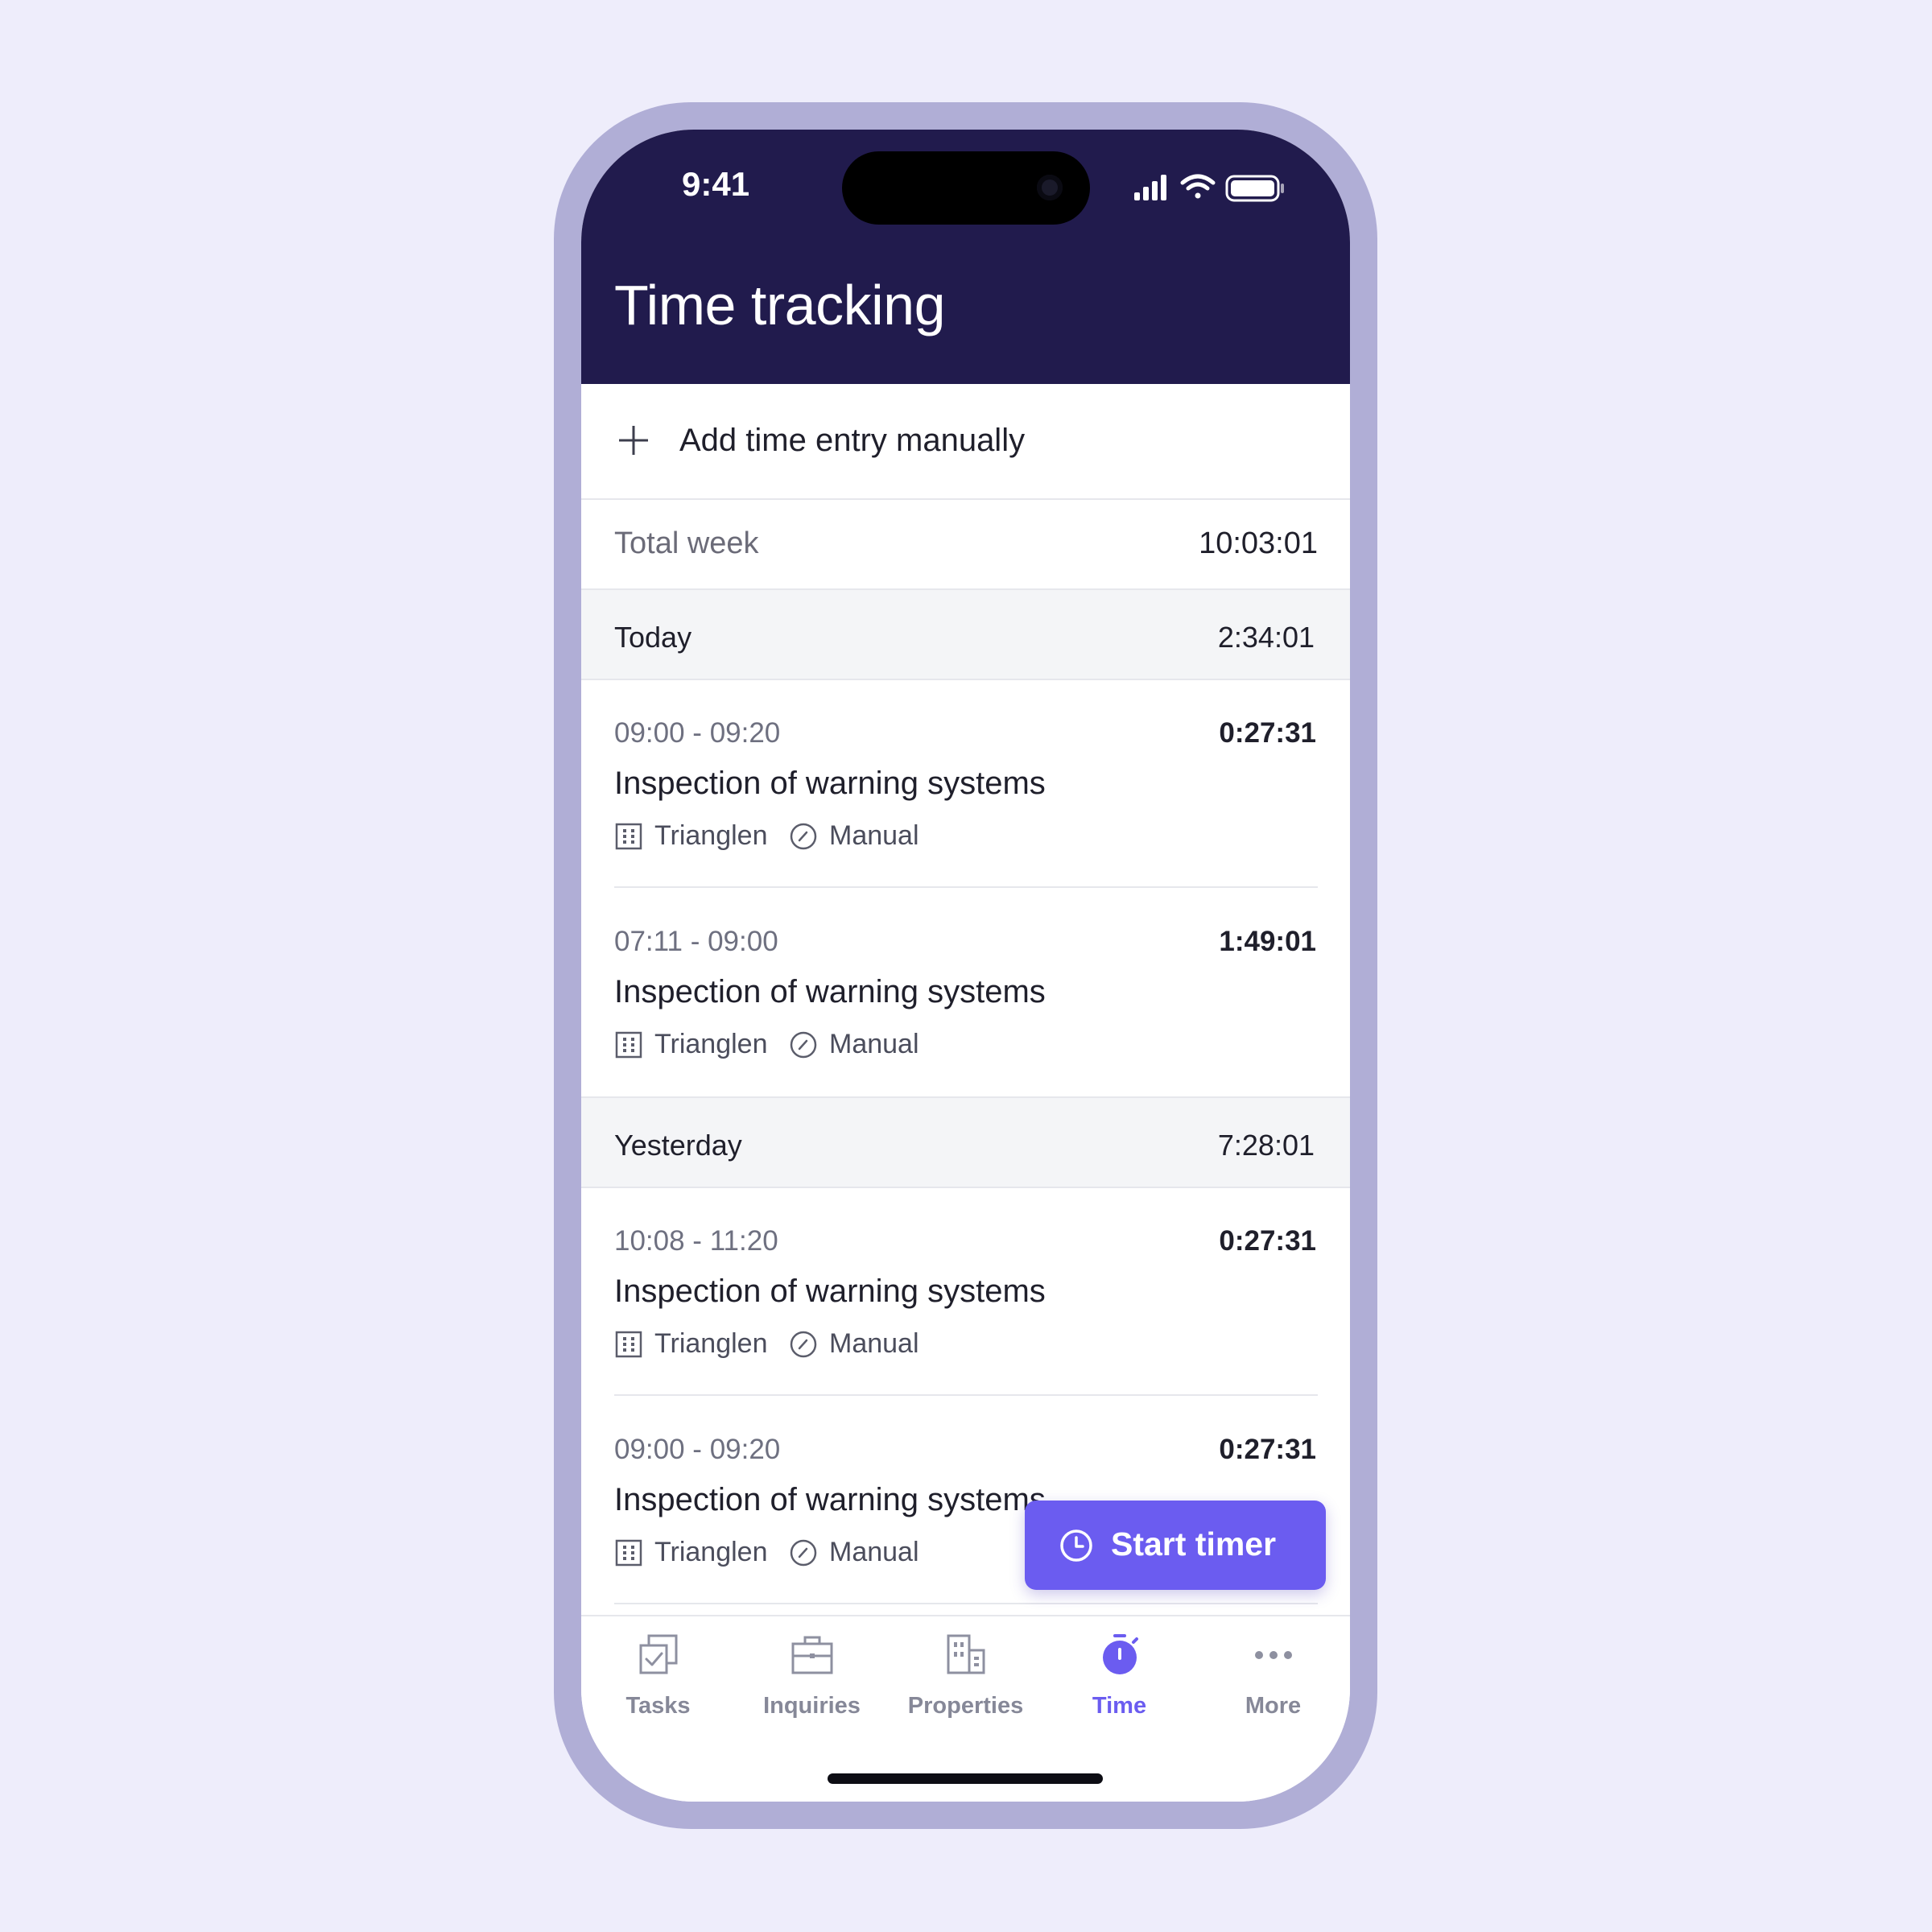 This screenshot has height=1932, width=1932. Describe the element at coordinates (1119, 1677) in the screenshot. I see `tab-time: Time` at that location.